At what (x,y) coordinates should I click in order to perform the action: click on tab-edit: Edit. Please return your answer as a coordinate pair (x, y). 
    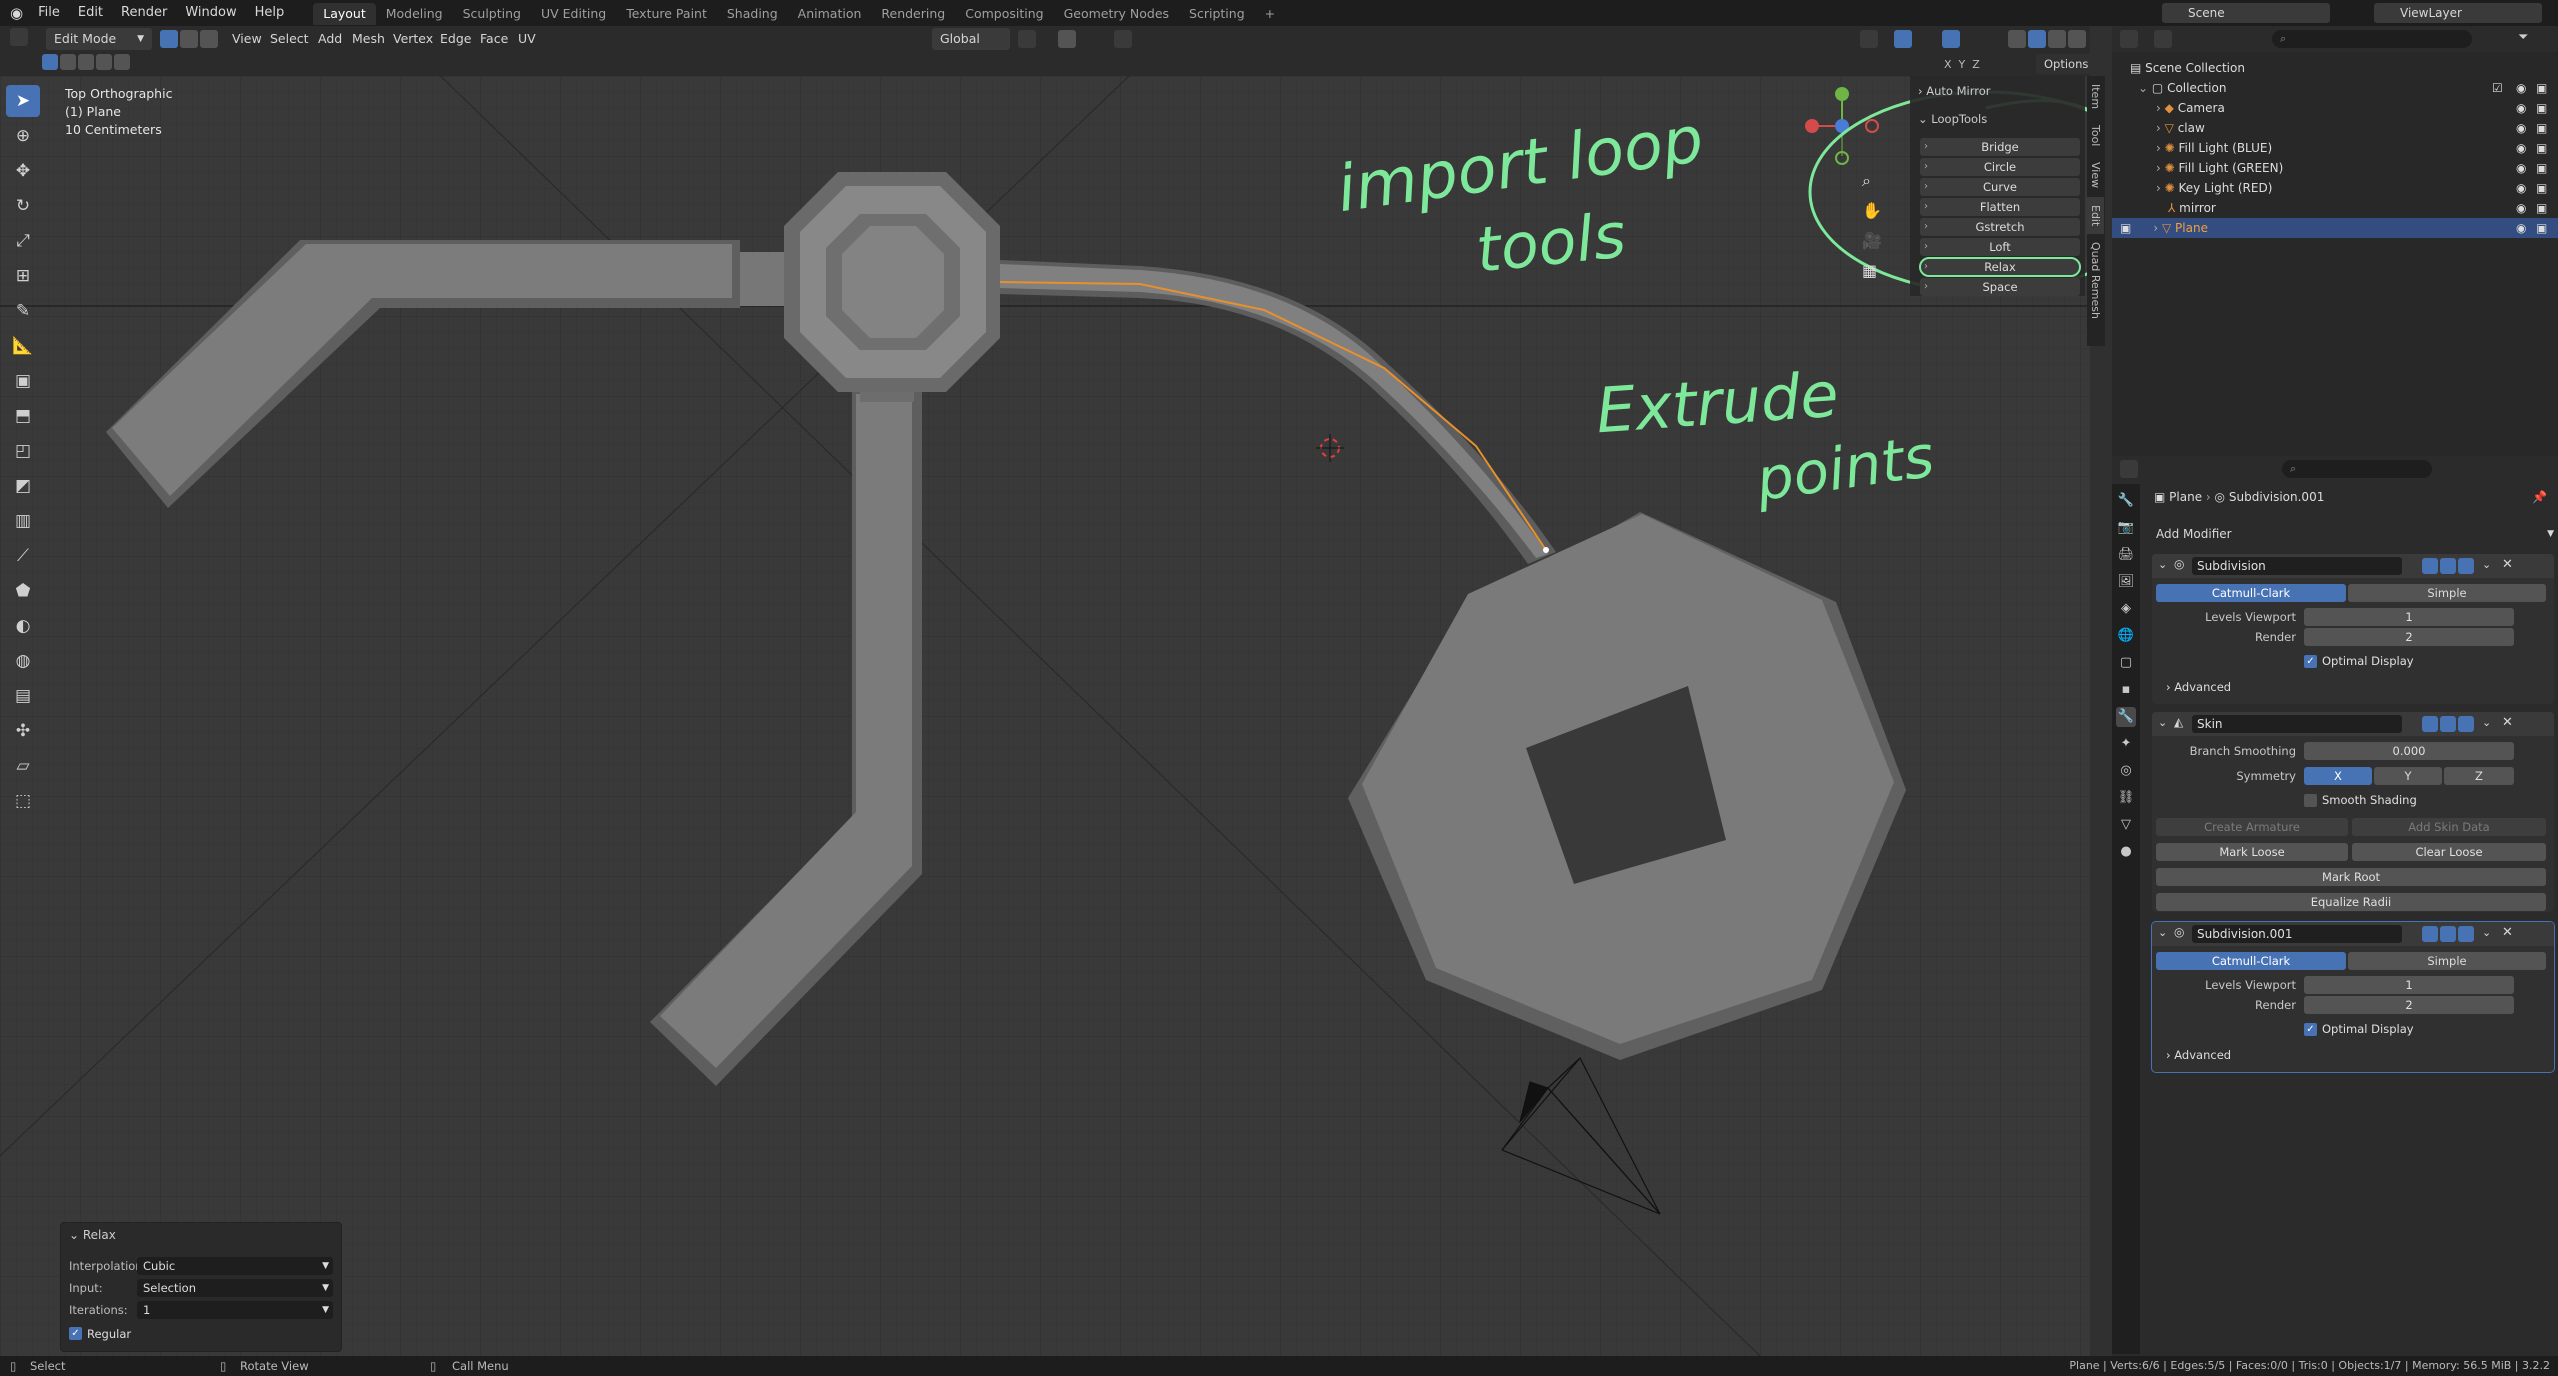
    Looking at the image, I should click on (2095, 215).